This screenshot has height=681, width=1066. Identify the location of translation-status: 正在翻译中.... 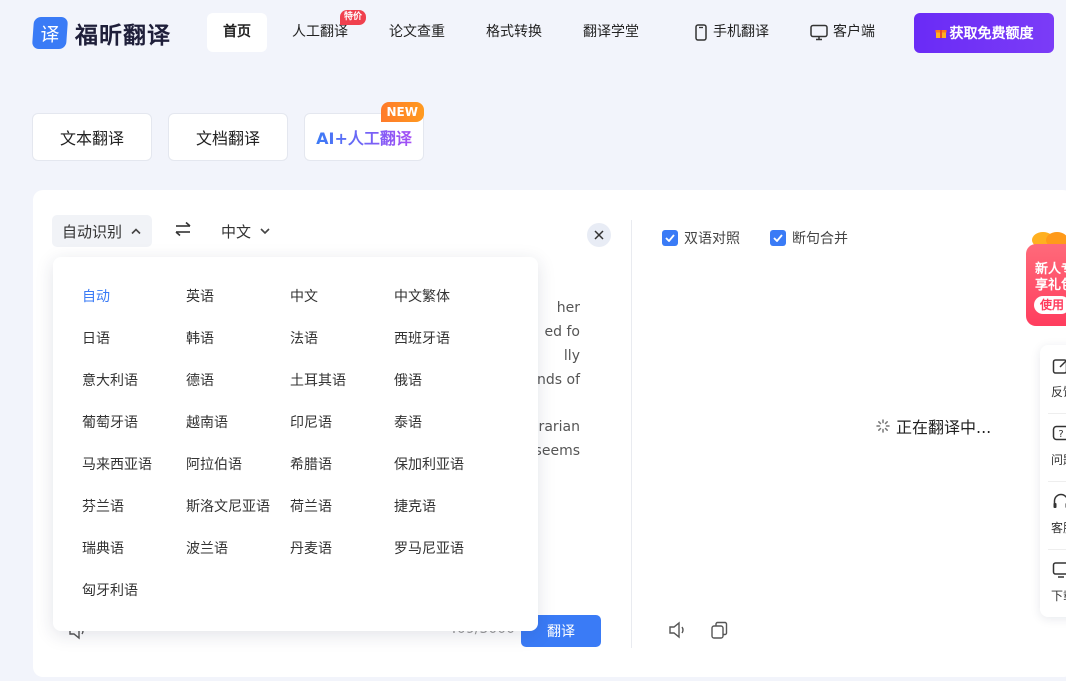
(933, 426).